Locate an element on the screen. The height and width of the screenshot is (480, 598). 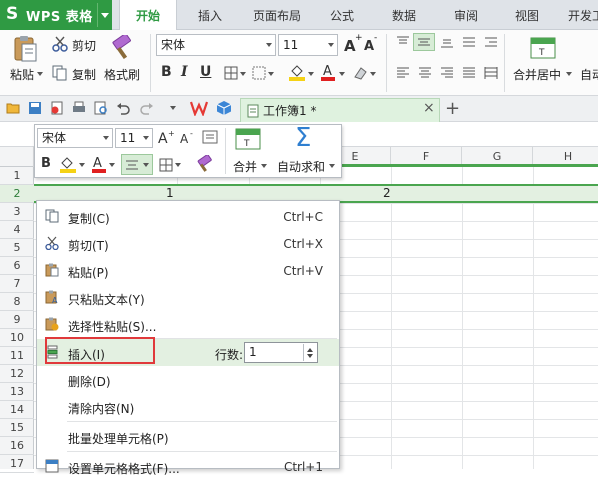
mini-align-dropdown-icon is located at coordinates (146, 166).